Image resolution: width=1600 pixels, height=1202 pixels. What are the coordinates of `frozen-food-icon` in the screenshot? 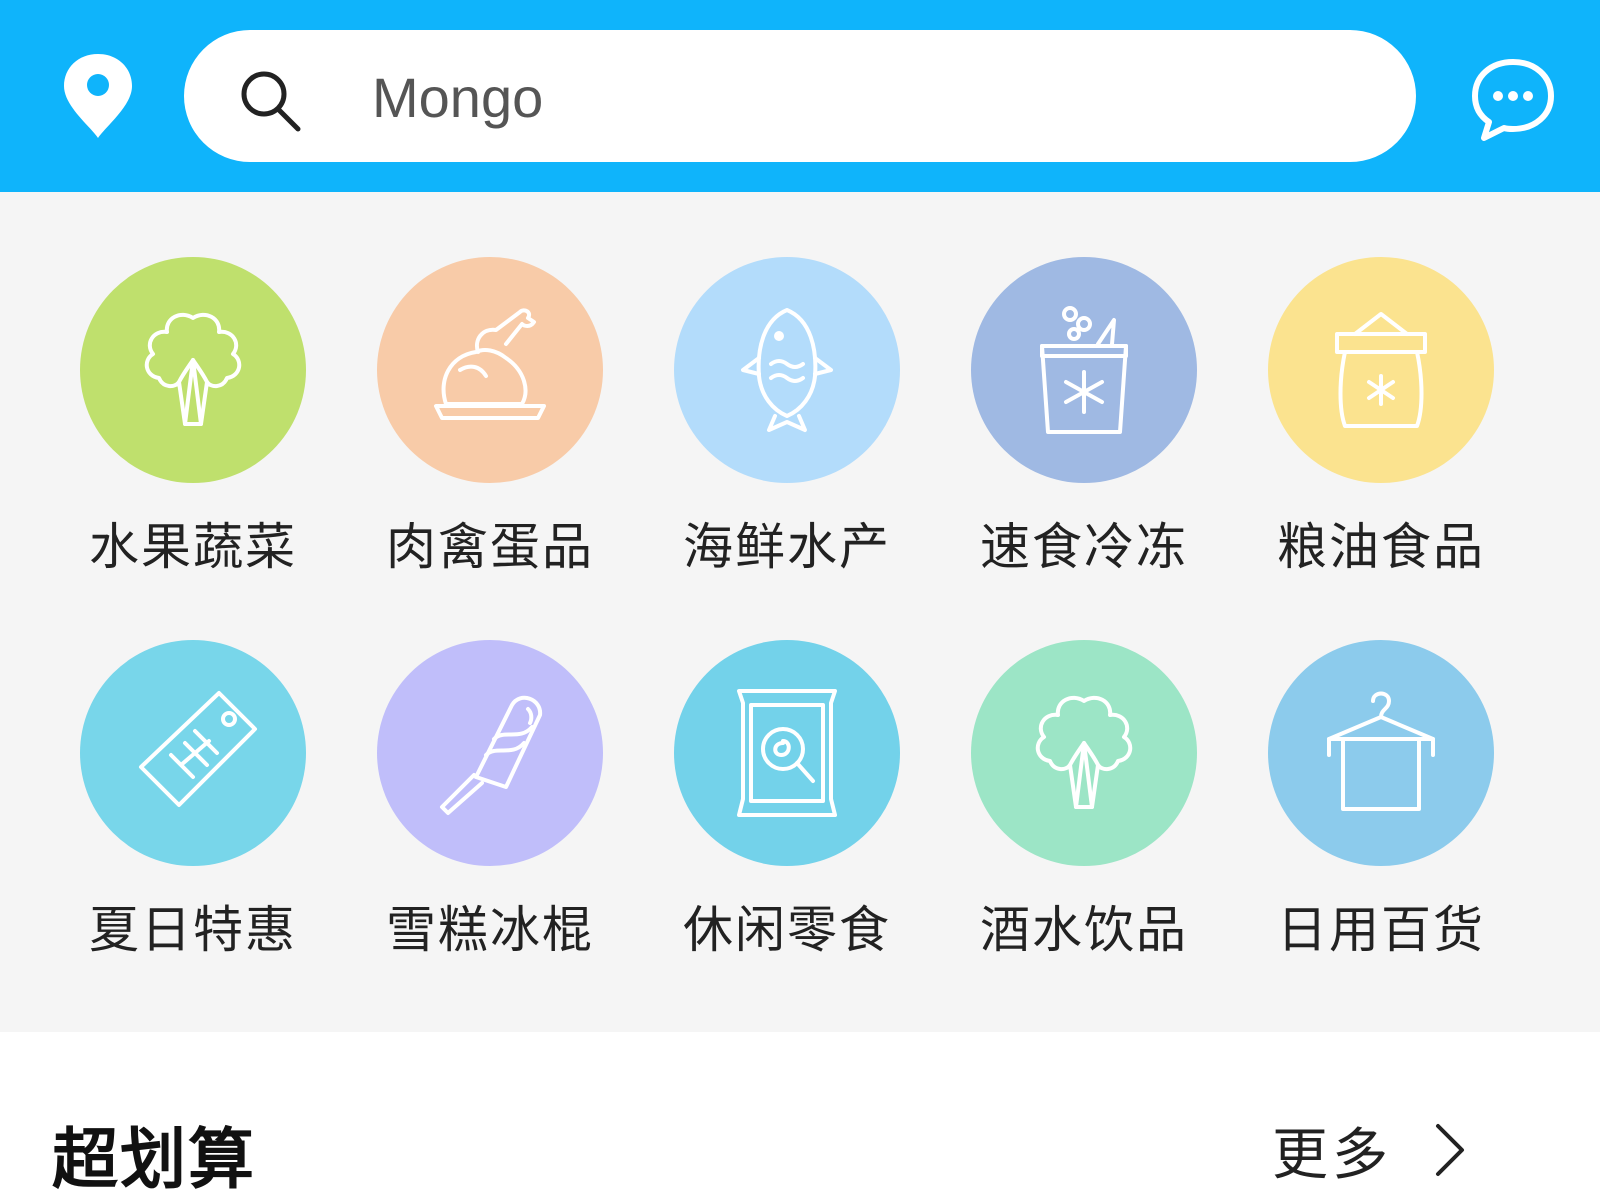 It's located at (1084, 370).